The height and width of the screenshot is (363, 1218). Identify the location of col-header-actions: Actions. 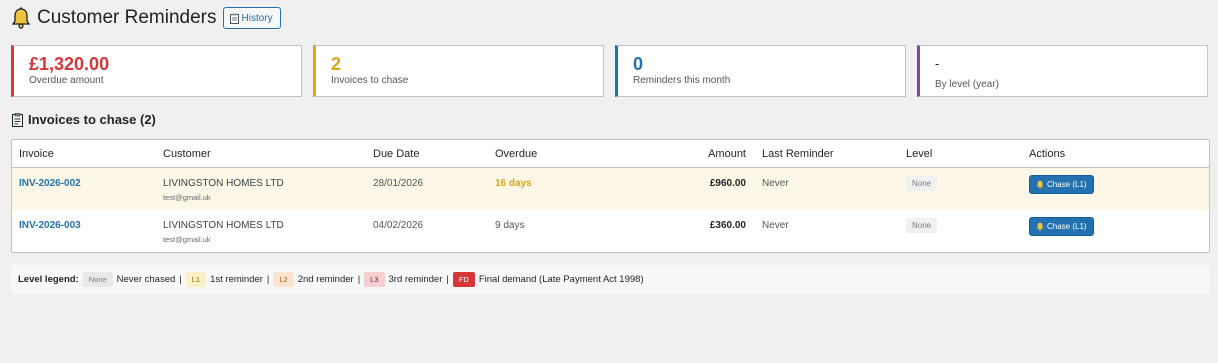
(1047, 154).